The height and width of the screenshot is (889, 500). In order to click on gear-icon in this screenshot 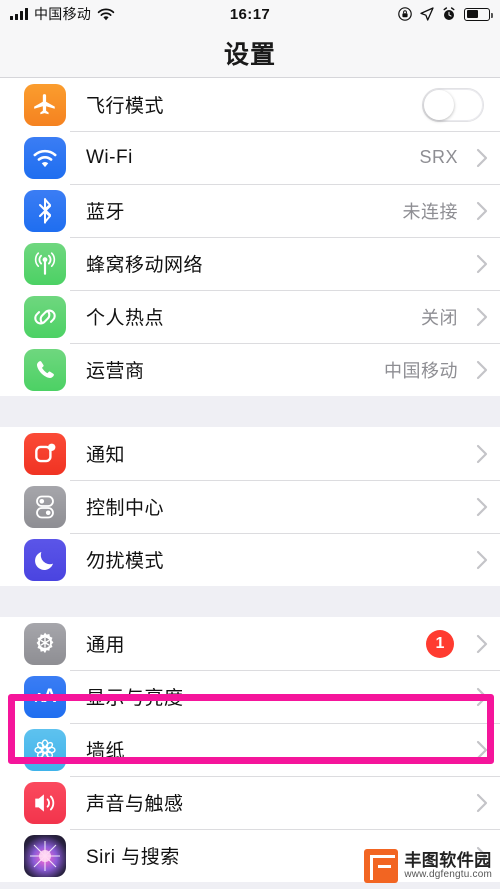, I will do `click(45, 643)`.